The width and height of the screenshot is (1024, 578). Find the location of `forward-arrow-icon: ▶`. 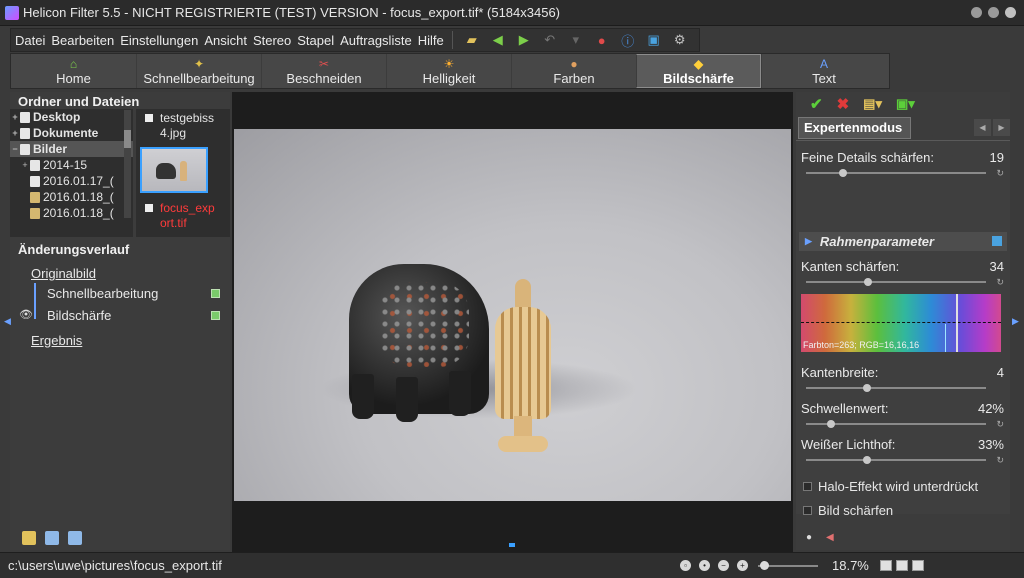

forward-arrow-icon: ▶ is located at coordinates (524, 40).